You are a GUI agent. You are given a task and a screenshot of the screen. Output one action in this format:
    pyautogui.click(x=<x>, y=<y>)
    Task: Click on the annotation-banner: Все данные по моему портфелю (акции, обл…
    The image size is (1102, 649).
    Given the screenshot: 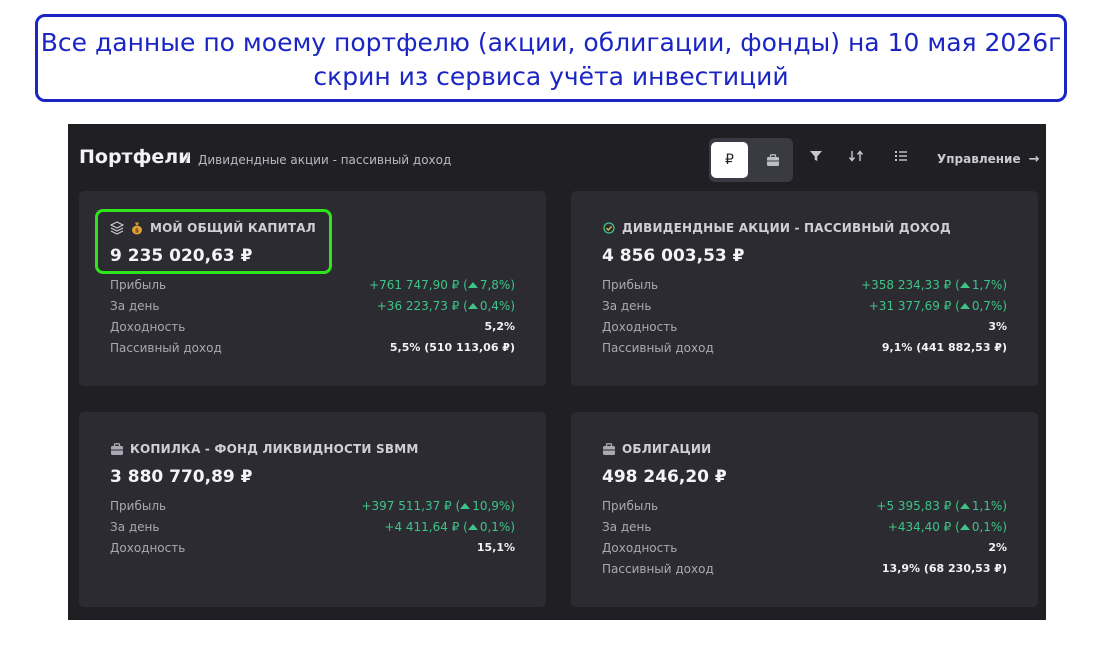 What is the action you would take?
    pyautogui.click(x=551, y=58)
    